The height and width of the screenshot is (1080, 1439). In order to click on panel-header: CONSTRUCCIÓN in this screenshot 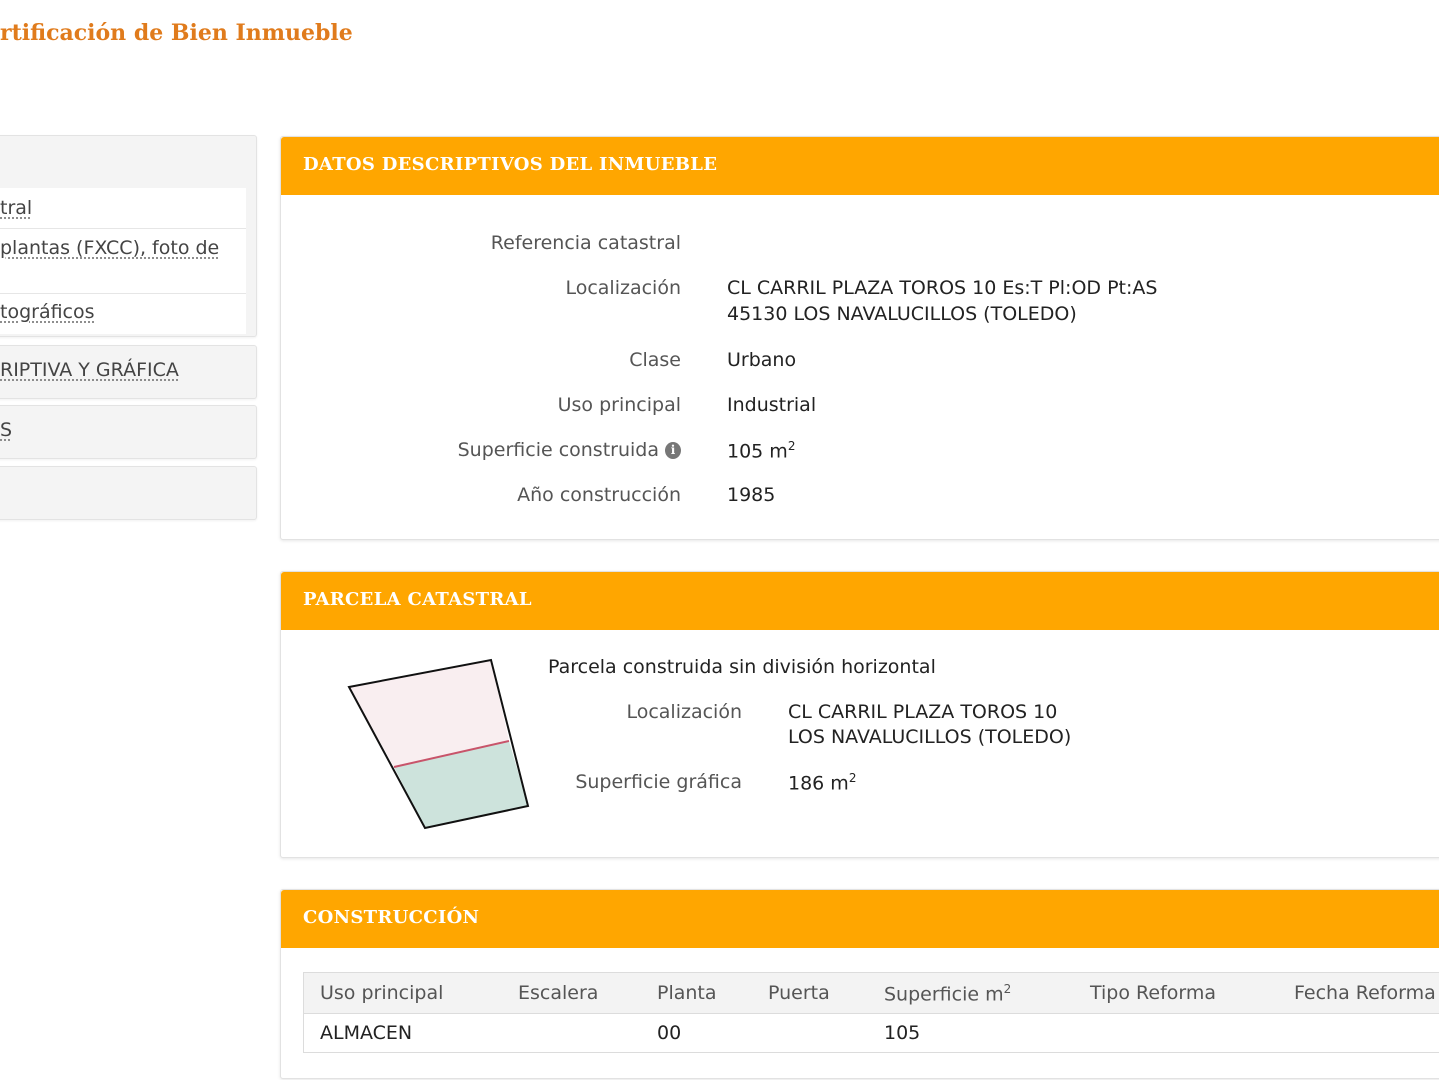, I will do `click(860, 919)`.